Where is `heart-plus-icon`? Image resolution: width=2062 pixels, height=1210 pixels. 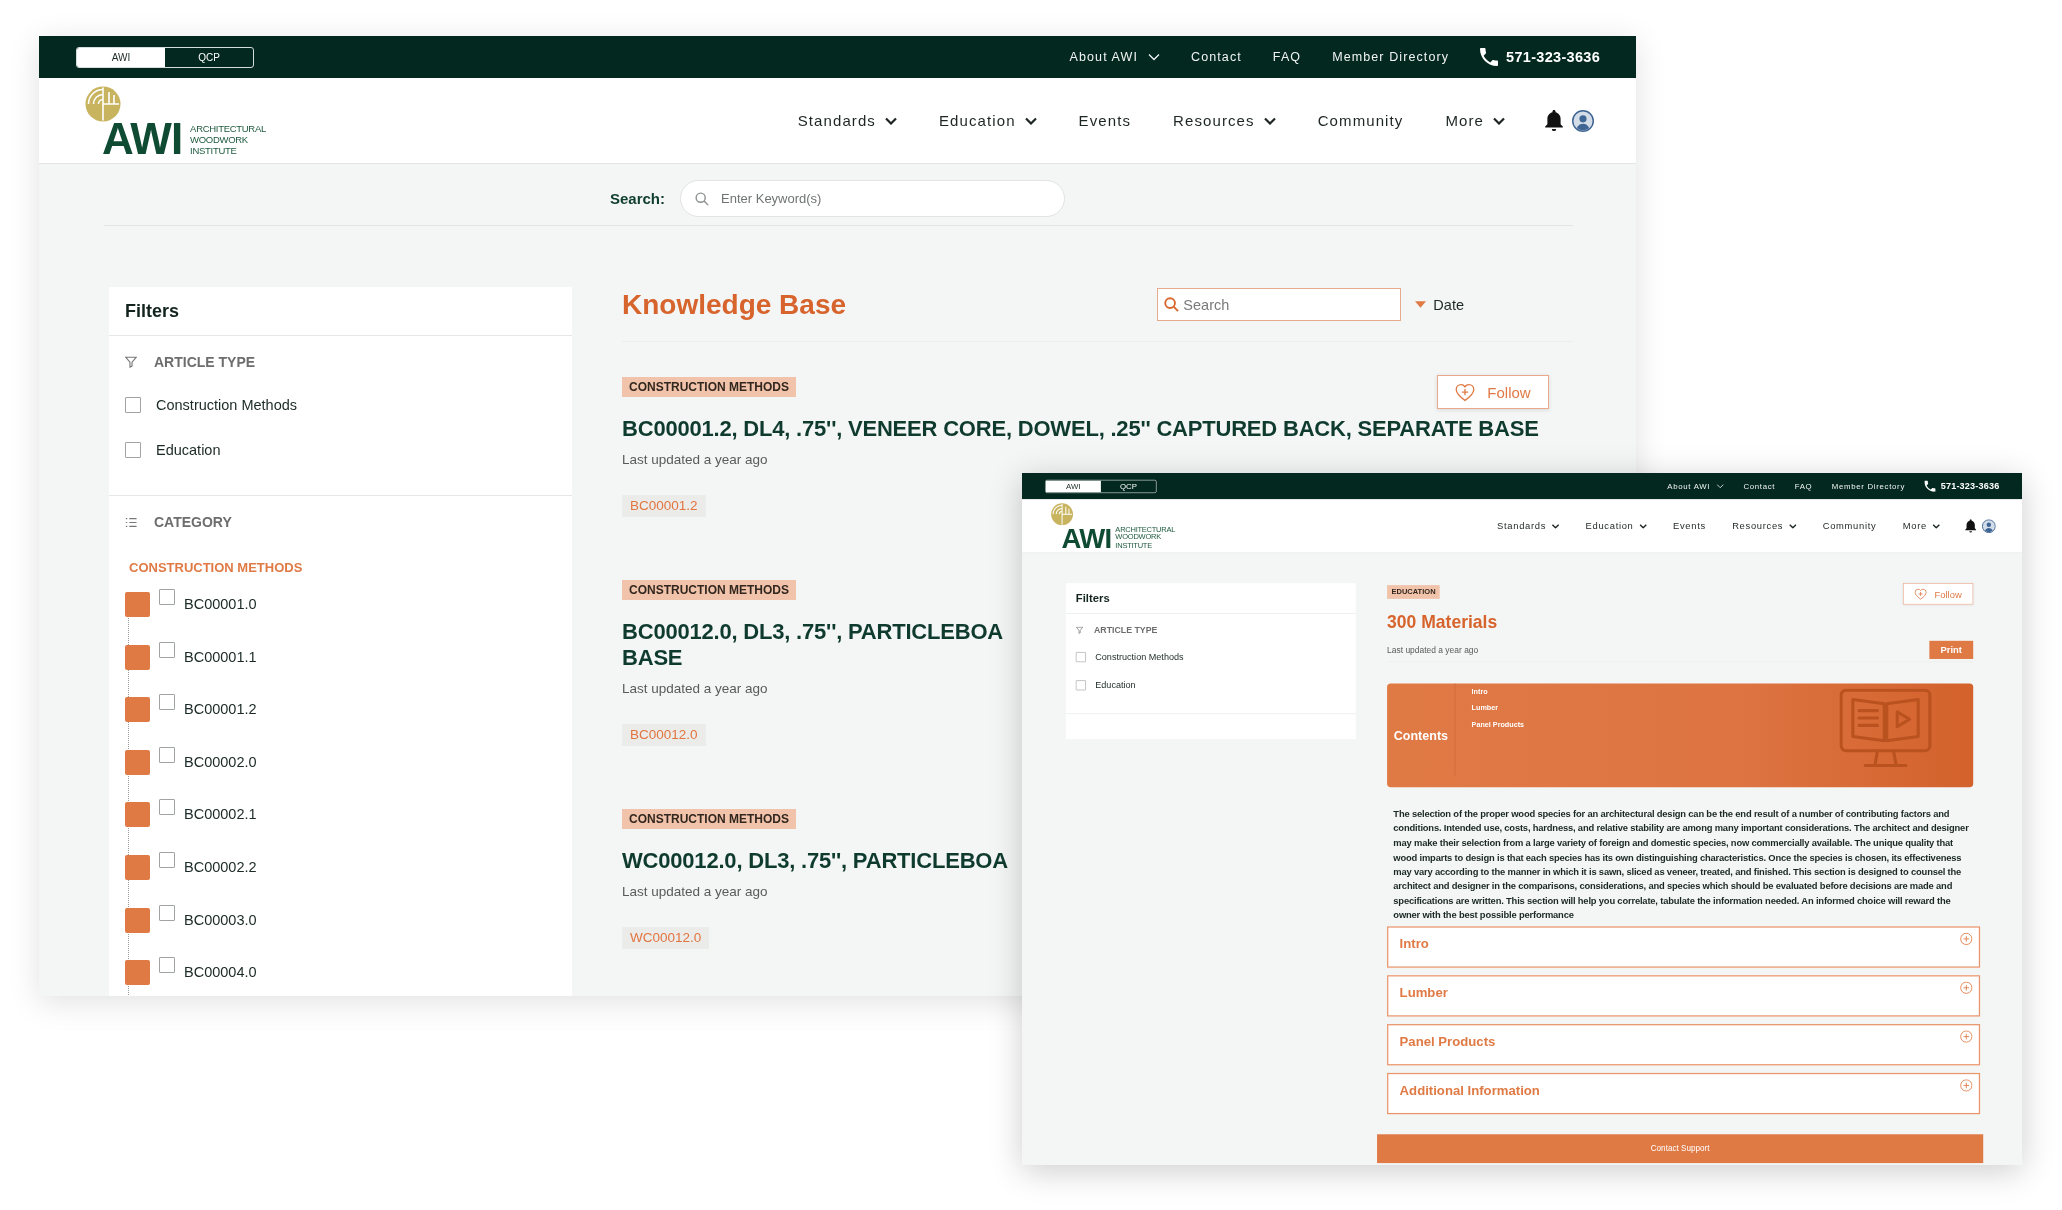
heart-plus-icon is located at coordinates (1465, 392).